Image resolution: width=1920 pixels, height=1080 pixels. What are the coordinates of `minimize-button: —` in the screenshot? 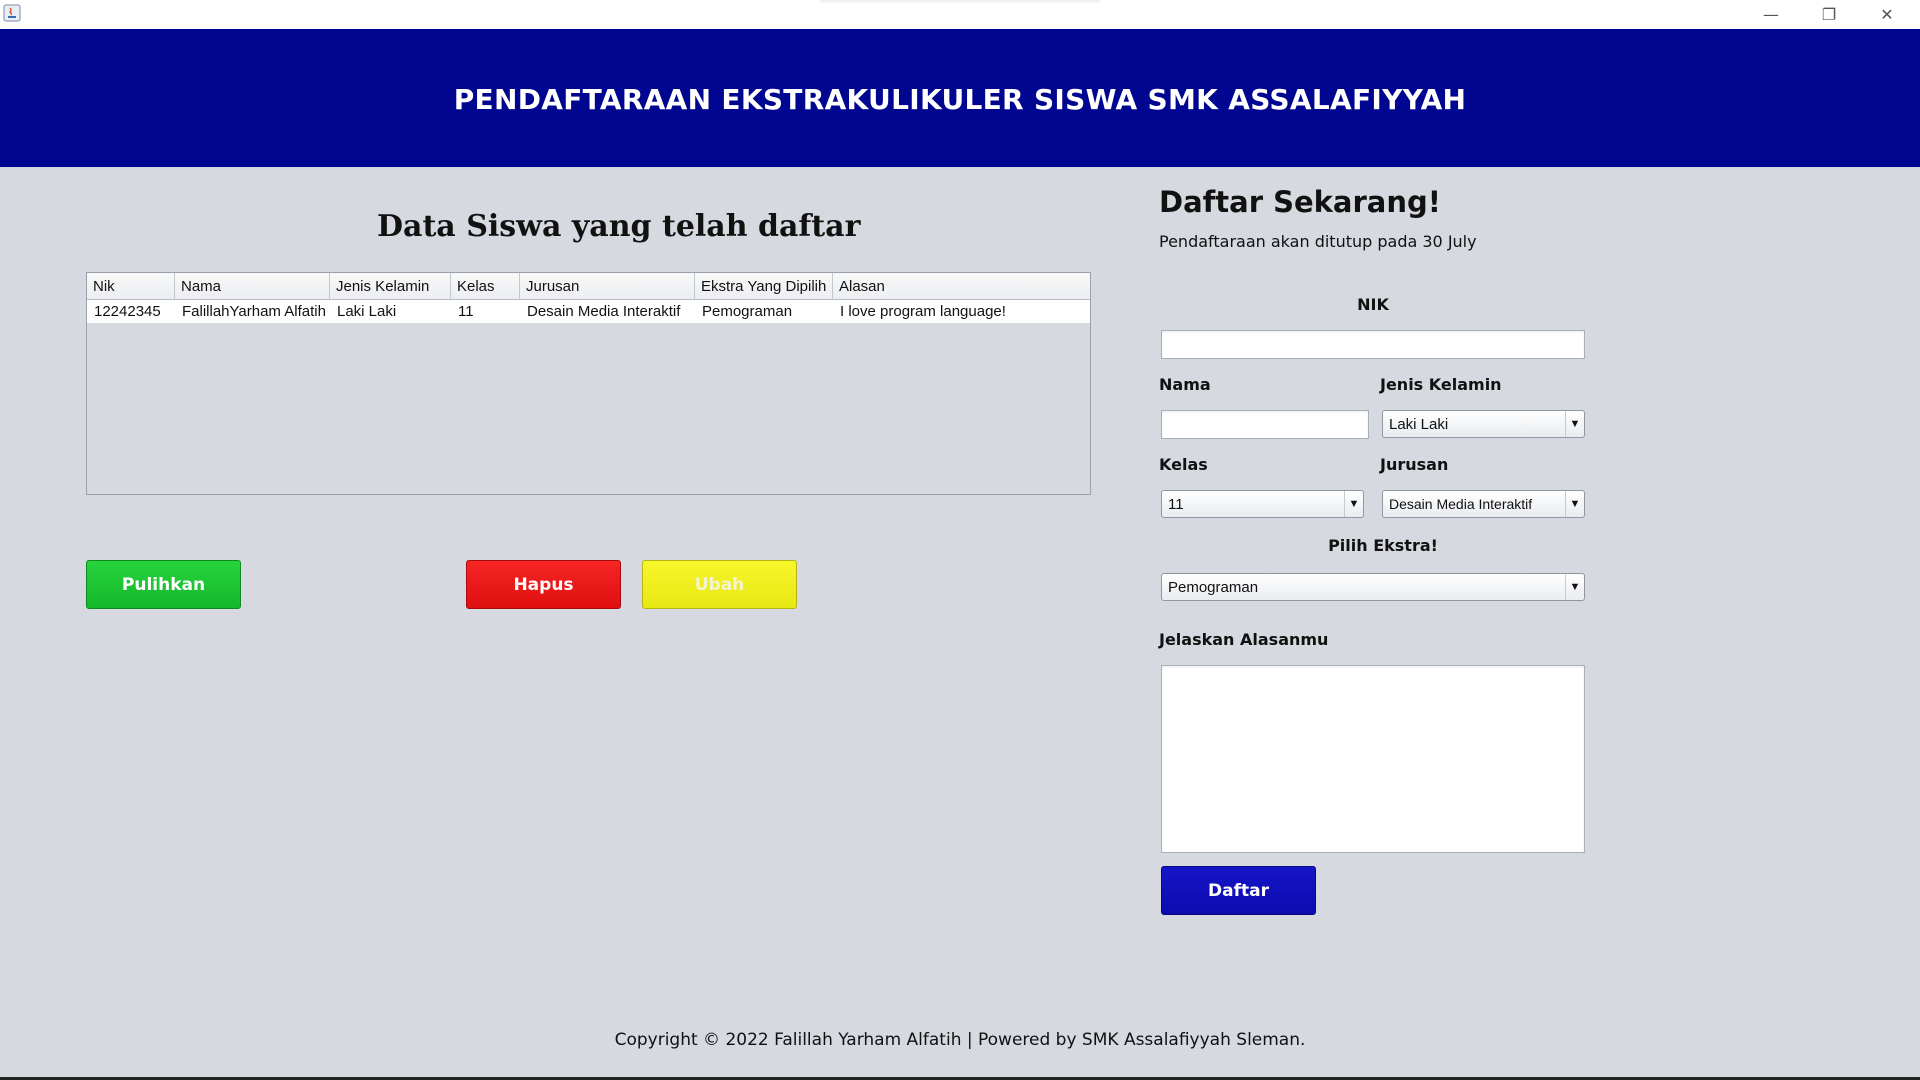 It's located at (1771, 14).